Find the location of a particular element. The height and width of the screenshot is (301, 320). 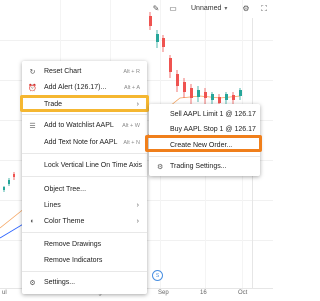

x-label: 16 is located at coordinates (203, 293).